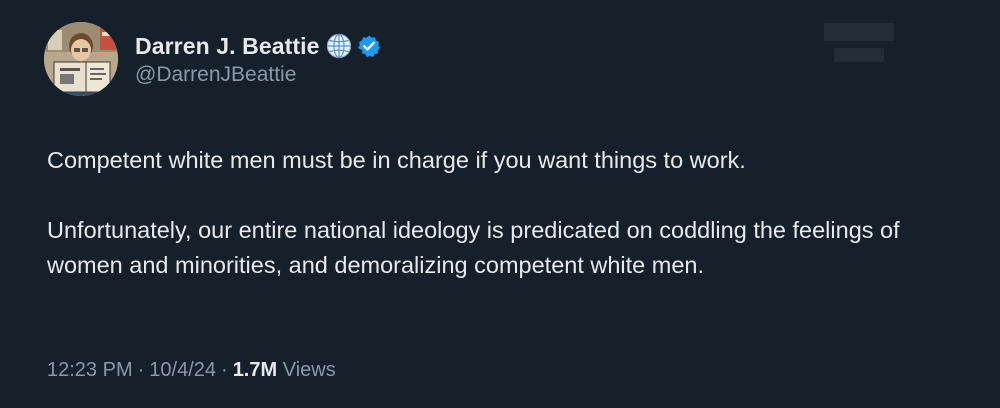 The width and height of the screenshot is (1000, 408). I want to click on tweet-time: 12:23 PM, so click(90, 370).